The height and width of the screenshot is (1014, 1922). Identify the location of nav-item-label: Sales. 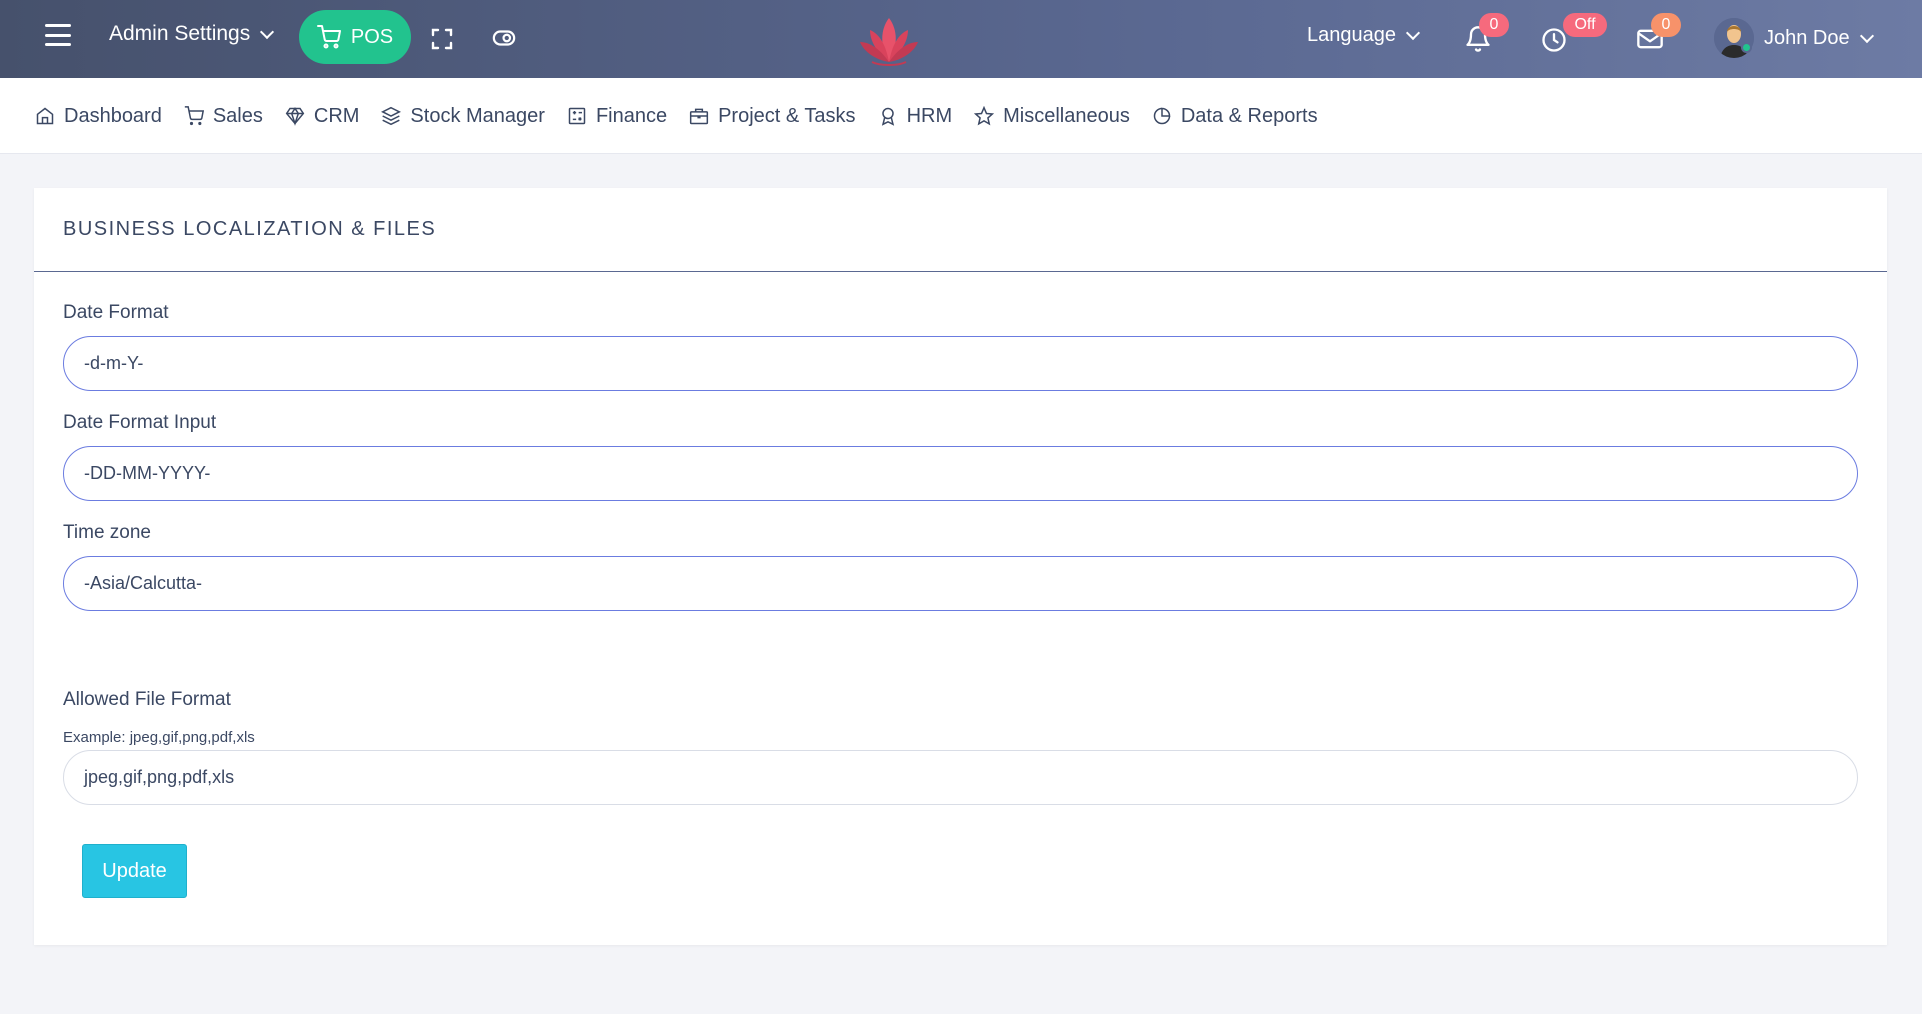
(237, 115).